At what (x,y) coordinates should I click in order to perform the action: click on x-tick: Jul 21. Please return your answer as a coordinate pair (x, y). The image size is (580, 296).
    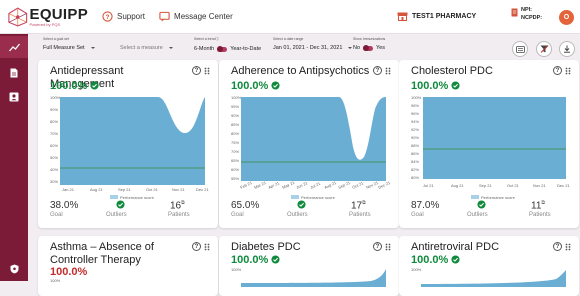
    Looking at the image, I should click on (315, 185).